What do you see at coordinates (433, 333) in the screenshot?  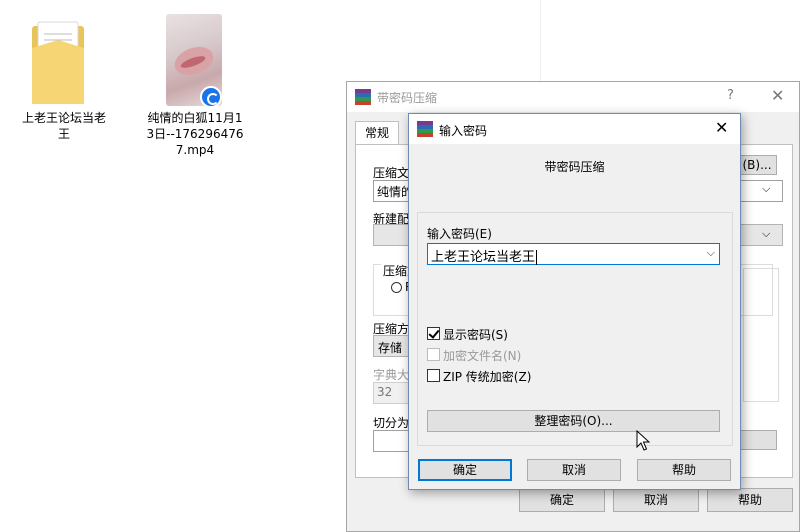 I see `show-password-checkbox` at bounding box center [433, 333].